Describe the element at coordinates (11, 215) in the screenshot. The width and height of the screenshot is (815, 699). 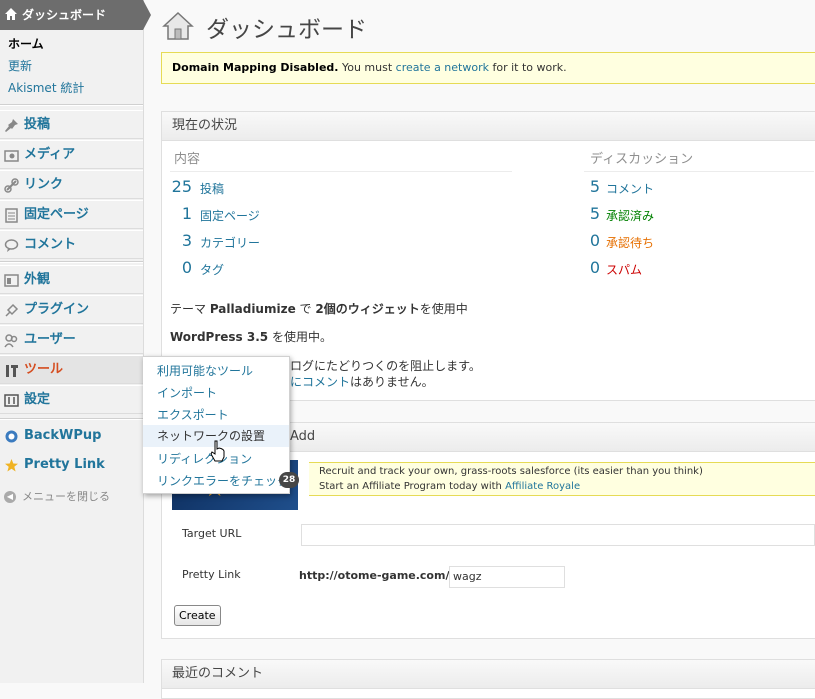
I see `page-icon` at that location.